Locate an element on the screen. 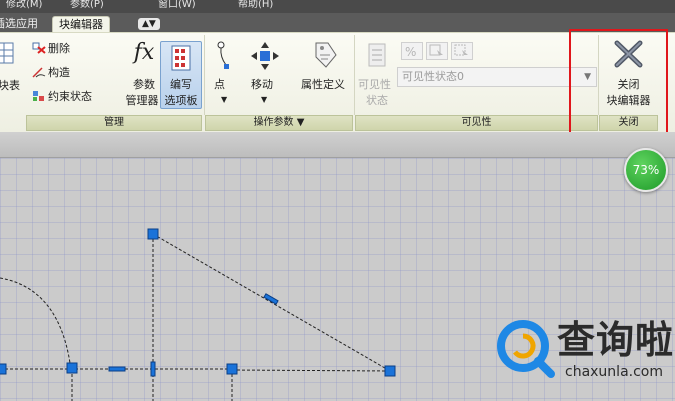 The width and height of the screenshot is (675, 401). tab-block-editor: 块编辑器 is located at coordinates (81, 24).